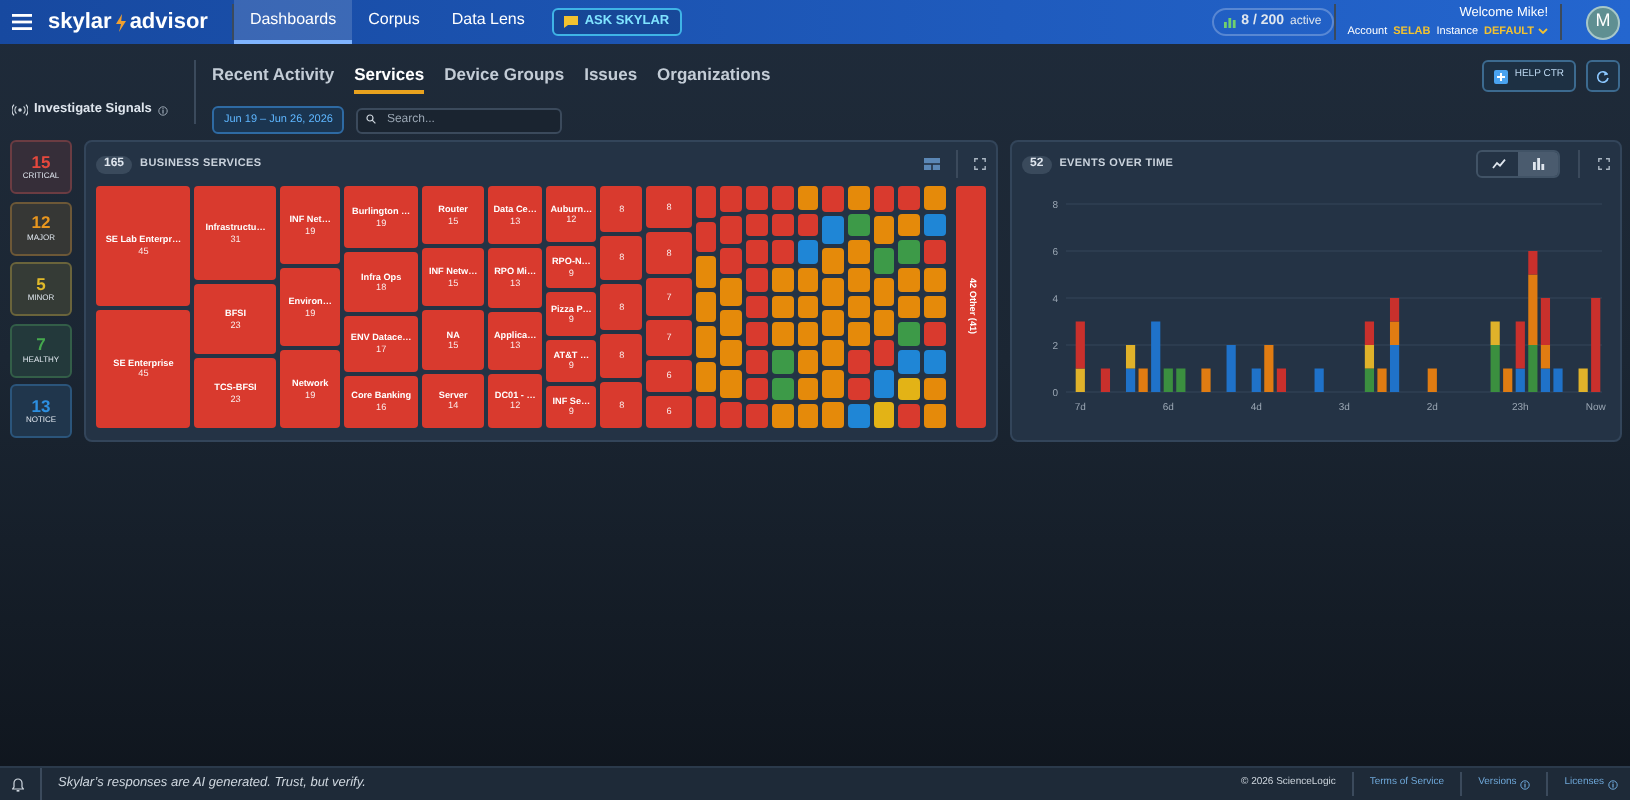  Describe the element at coordinates (714, 78) in the screenshot. I see `sub-tab: Organizations` at that location.